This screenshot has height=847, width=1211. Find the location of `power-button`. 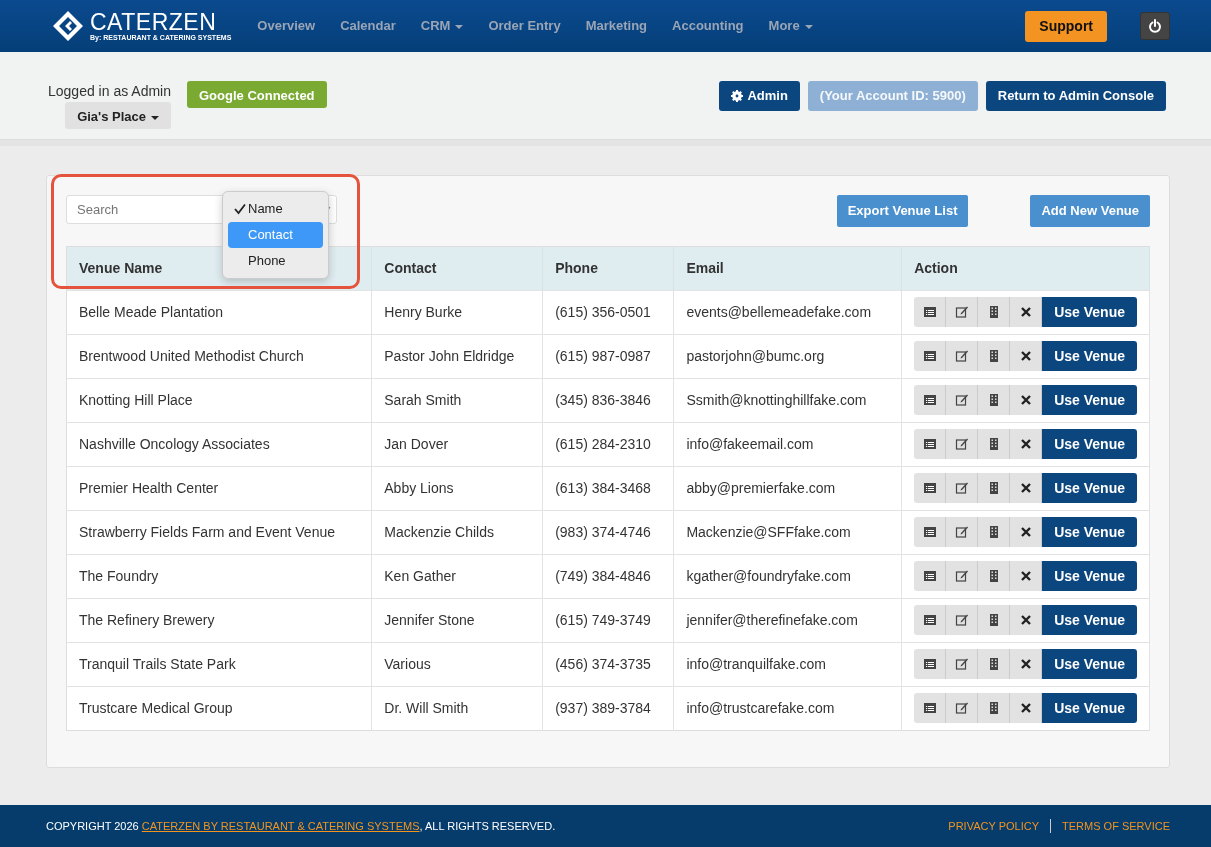

power-button is located at coordinates (1155, 26).